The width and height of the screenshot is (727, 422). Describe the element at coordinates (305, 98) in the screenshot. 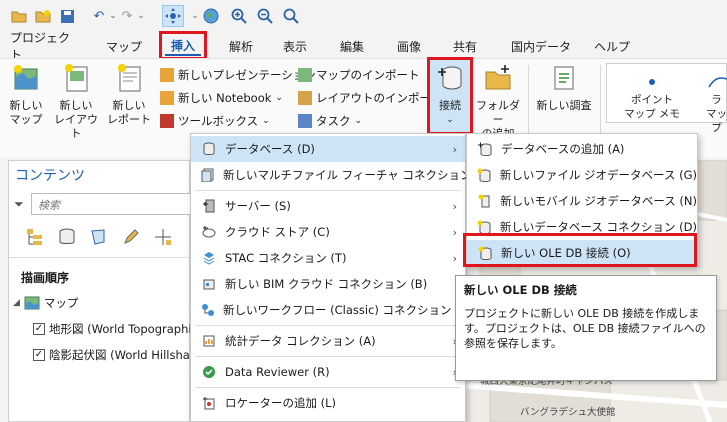

I see `import-layout-icon` at that location.